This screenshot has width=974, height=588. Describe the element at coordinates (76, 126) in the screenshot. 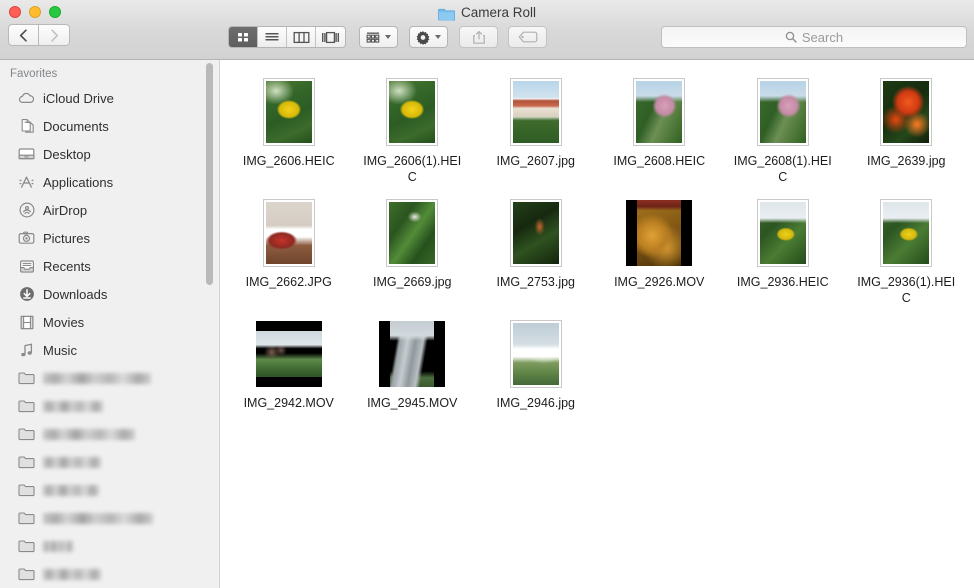

I see `sidebar-item-label: Documents` at that location.